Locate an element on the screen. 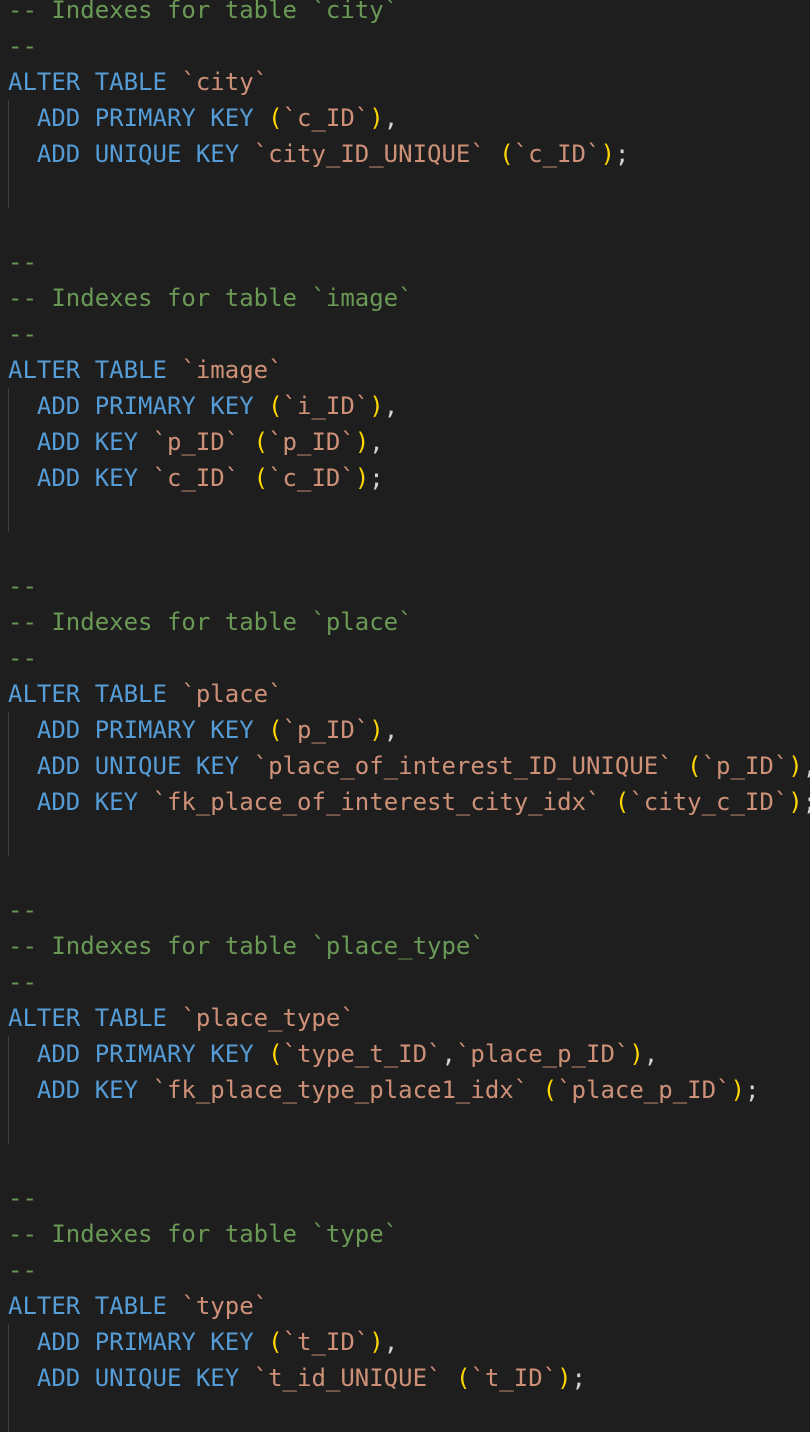  code-line: ADD UNIQUE KEY `t_id_UNIQUE` (`t_ID`); is located at coordinates (405, 1378).